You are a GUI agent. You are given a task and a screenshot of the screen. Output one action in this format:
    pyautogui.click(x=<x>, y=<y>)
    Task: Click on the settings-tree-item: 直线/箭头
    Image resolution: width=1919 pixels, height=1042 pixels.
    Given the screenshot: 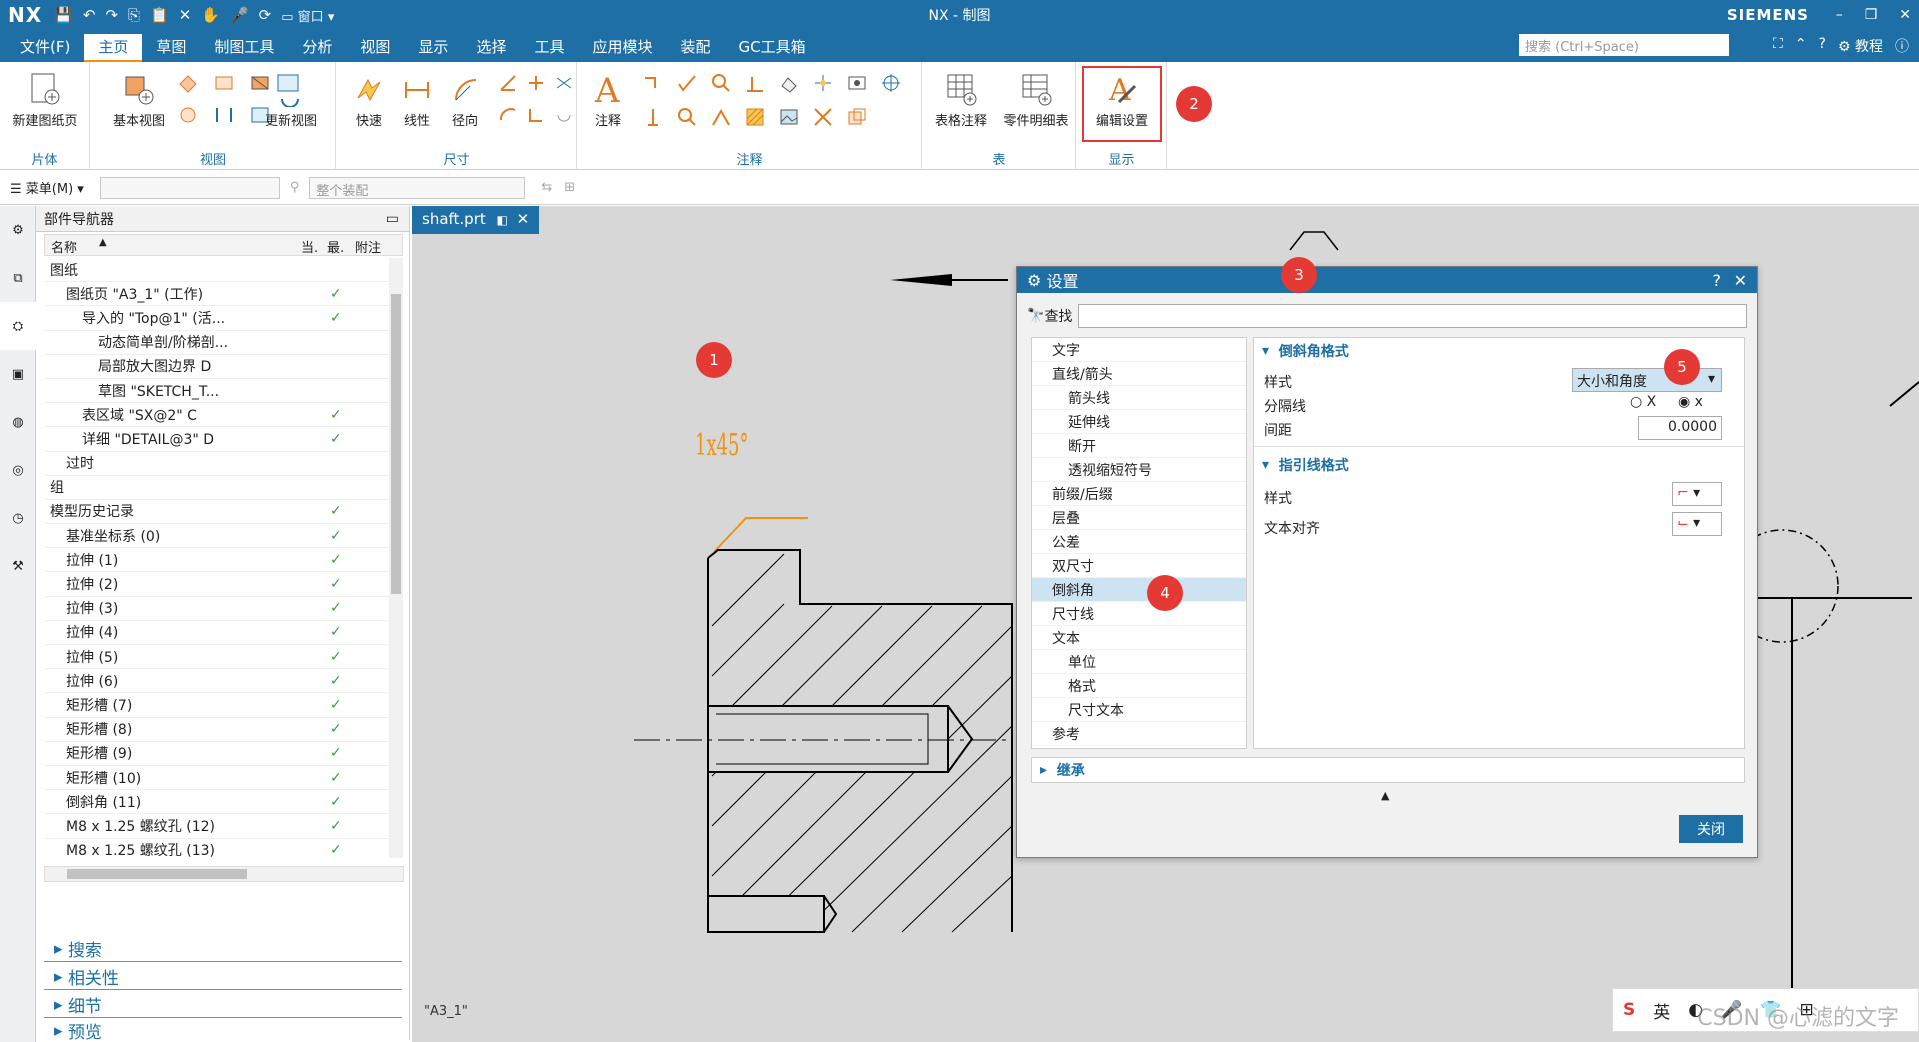 What is the action you would take?
    pyautogui.click(x=1139, y=374)
    